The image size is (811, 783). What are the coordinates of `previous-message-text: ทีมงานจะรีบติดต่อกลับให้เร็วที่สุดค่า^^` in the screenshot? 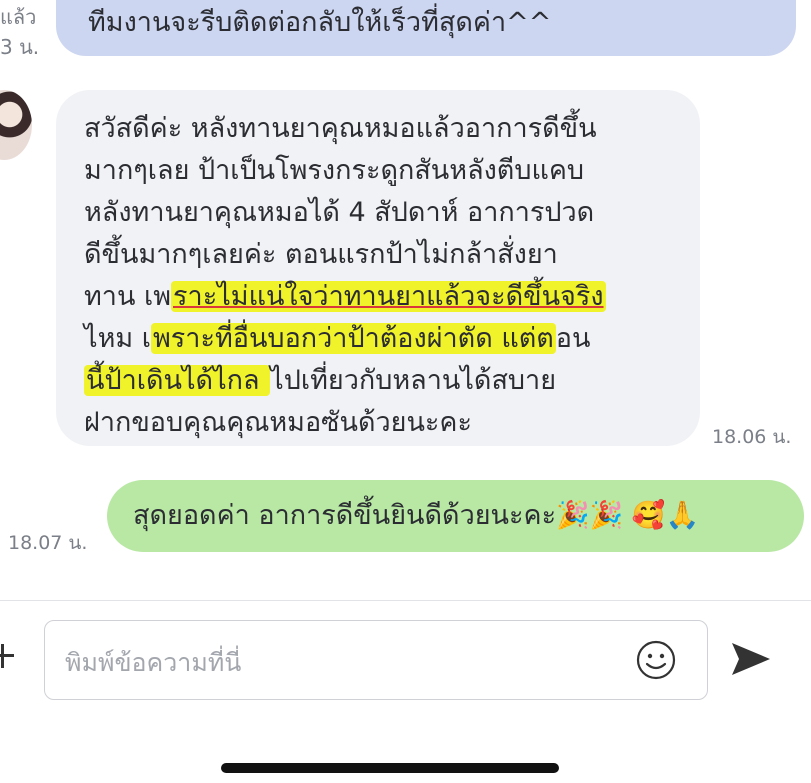 It's located at (320, 22).